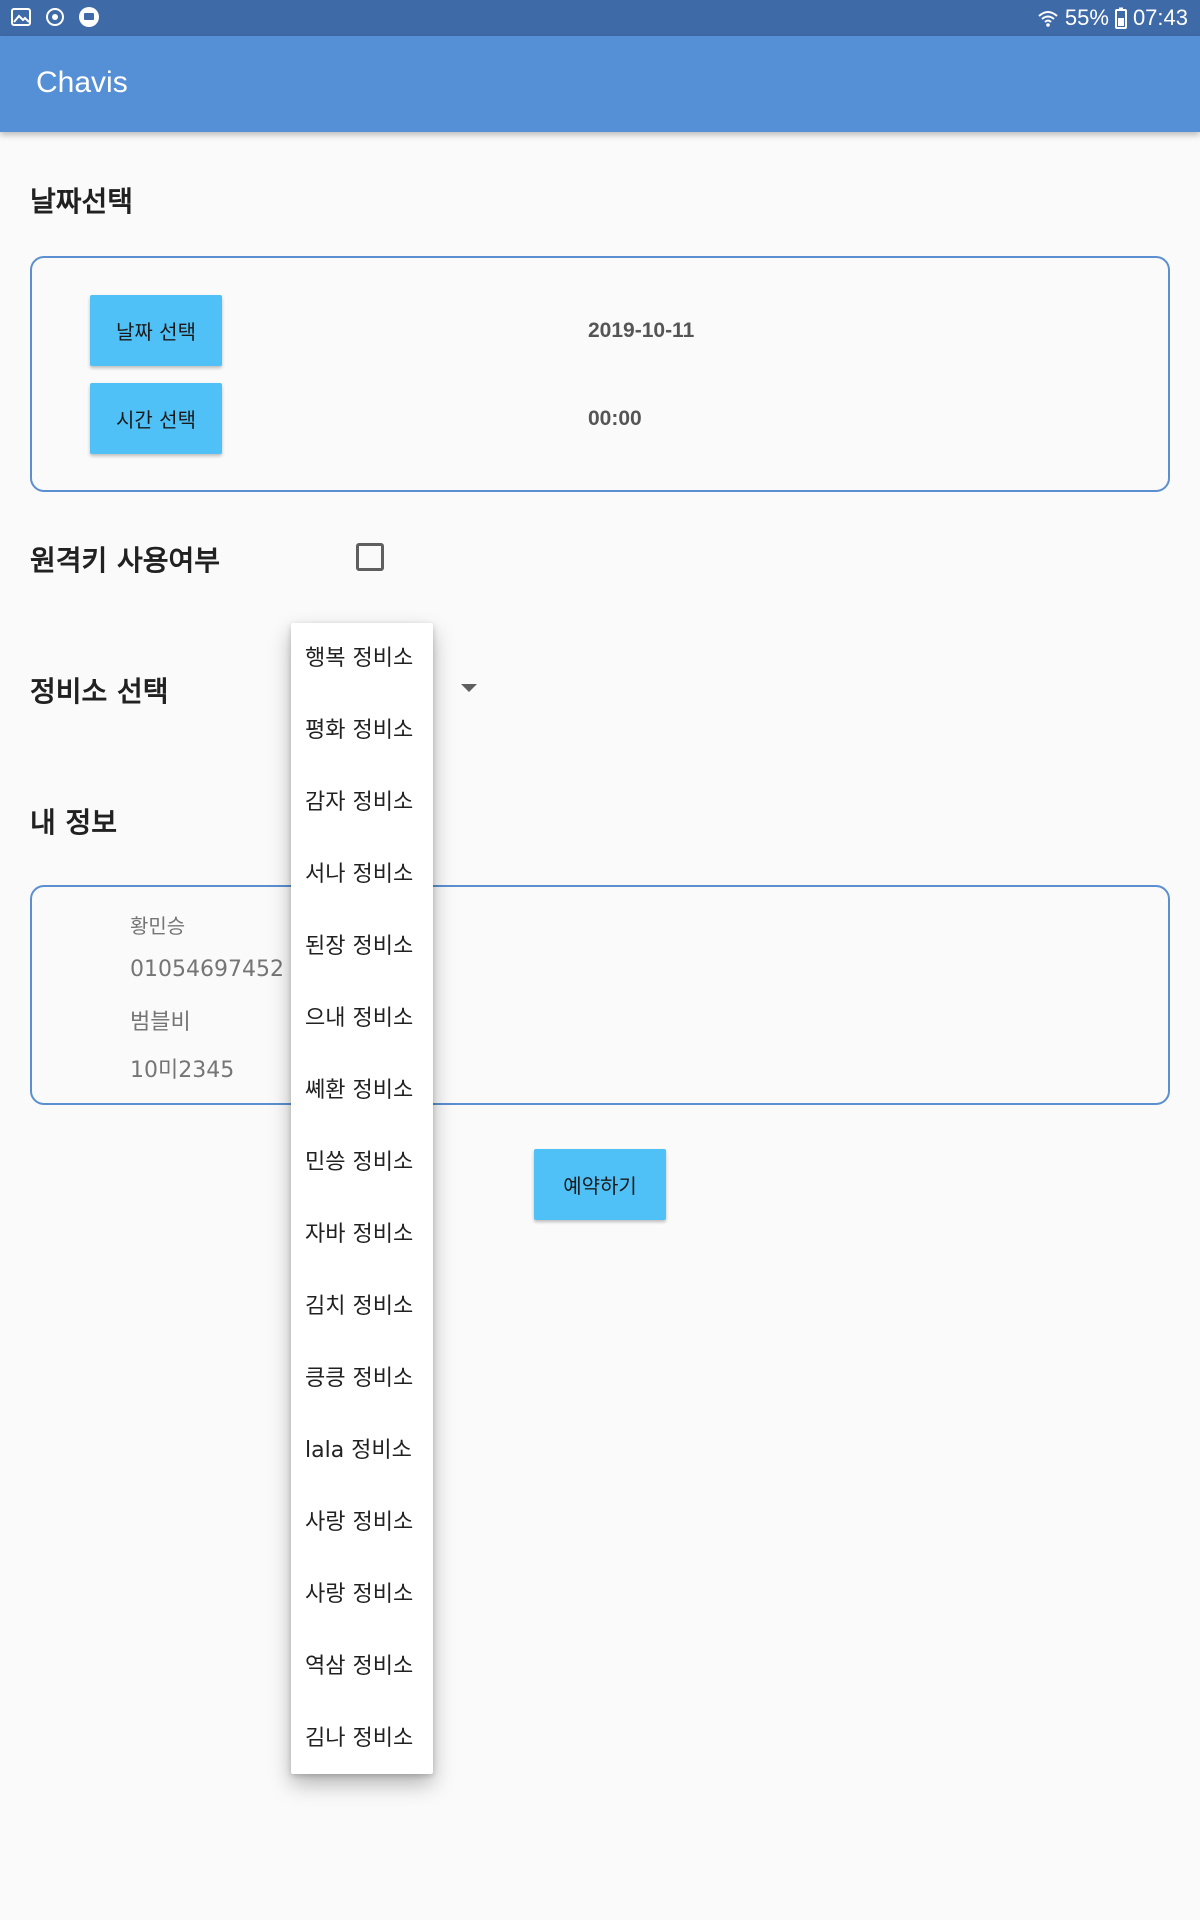 The width and height of the screenshot is (1200, 1920). Describe the element at coordinates (362, 1739) in the screenshot. I see `shop-option: 김나 정비소` at that location.